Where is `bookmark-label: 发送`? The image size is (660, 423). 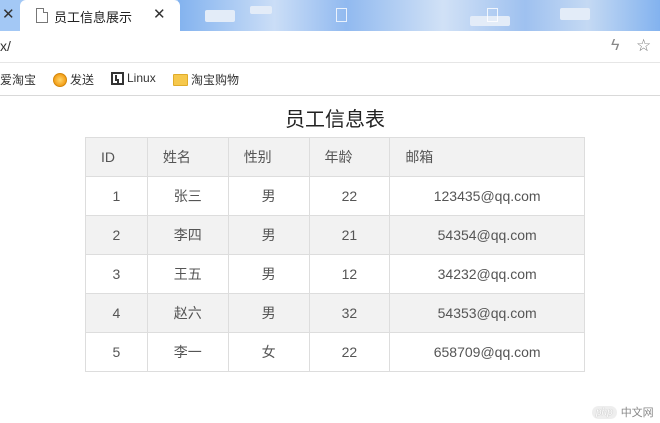 bookmark-label: 发送 is located at coordinates (82, 80).